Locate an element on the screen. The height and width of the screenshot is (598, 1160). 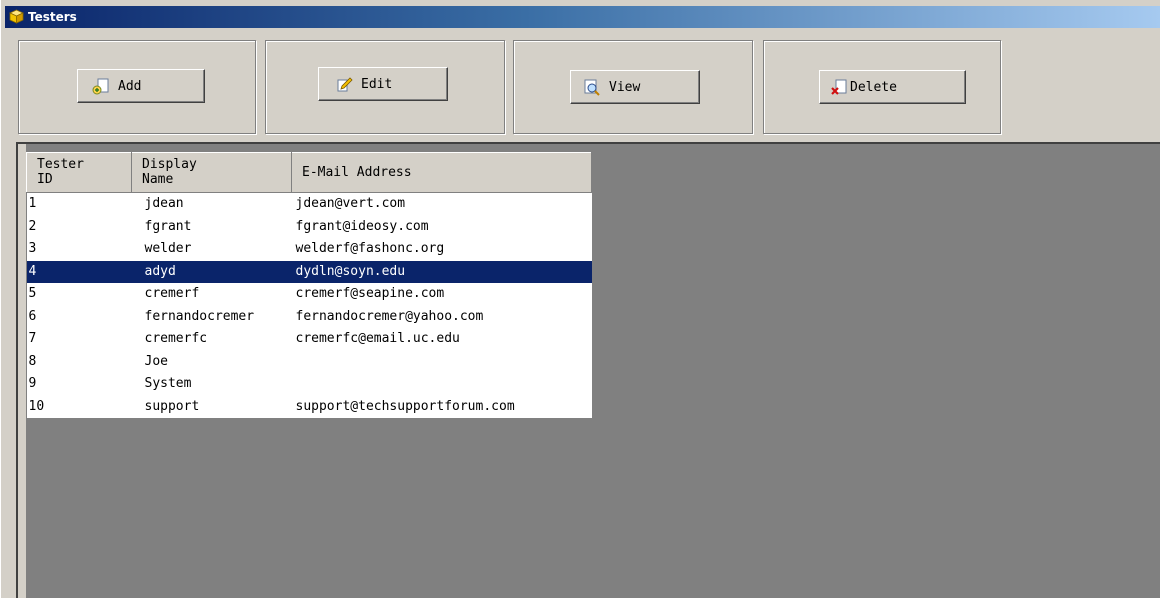
edit-button: Edit is located at coordinates (383, 84).